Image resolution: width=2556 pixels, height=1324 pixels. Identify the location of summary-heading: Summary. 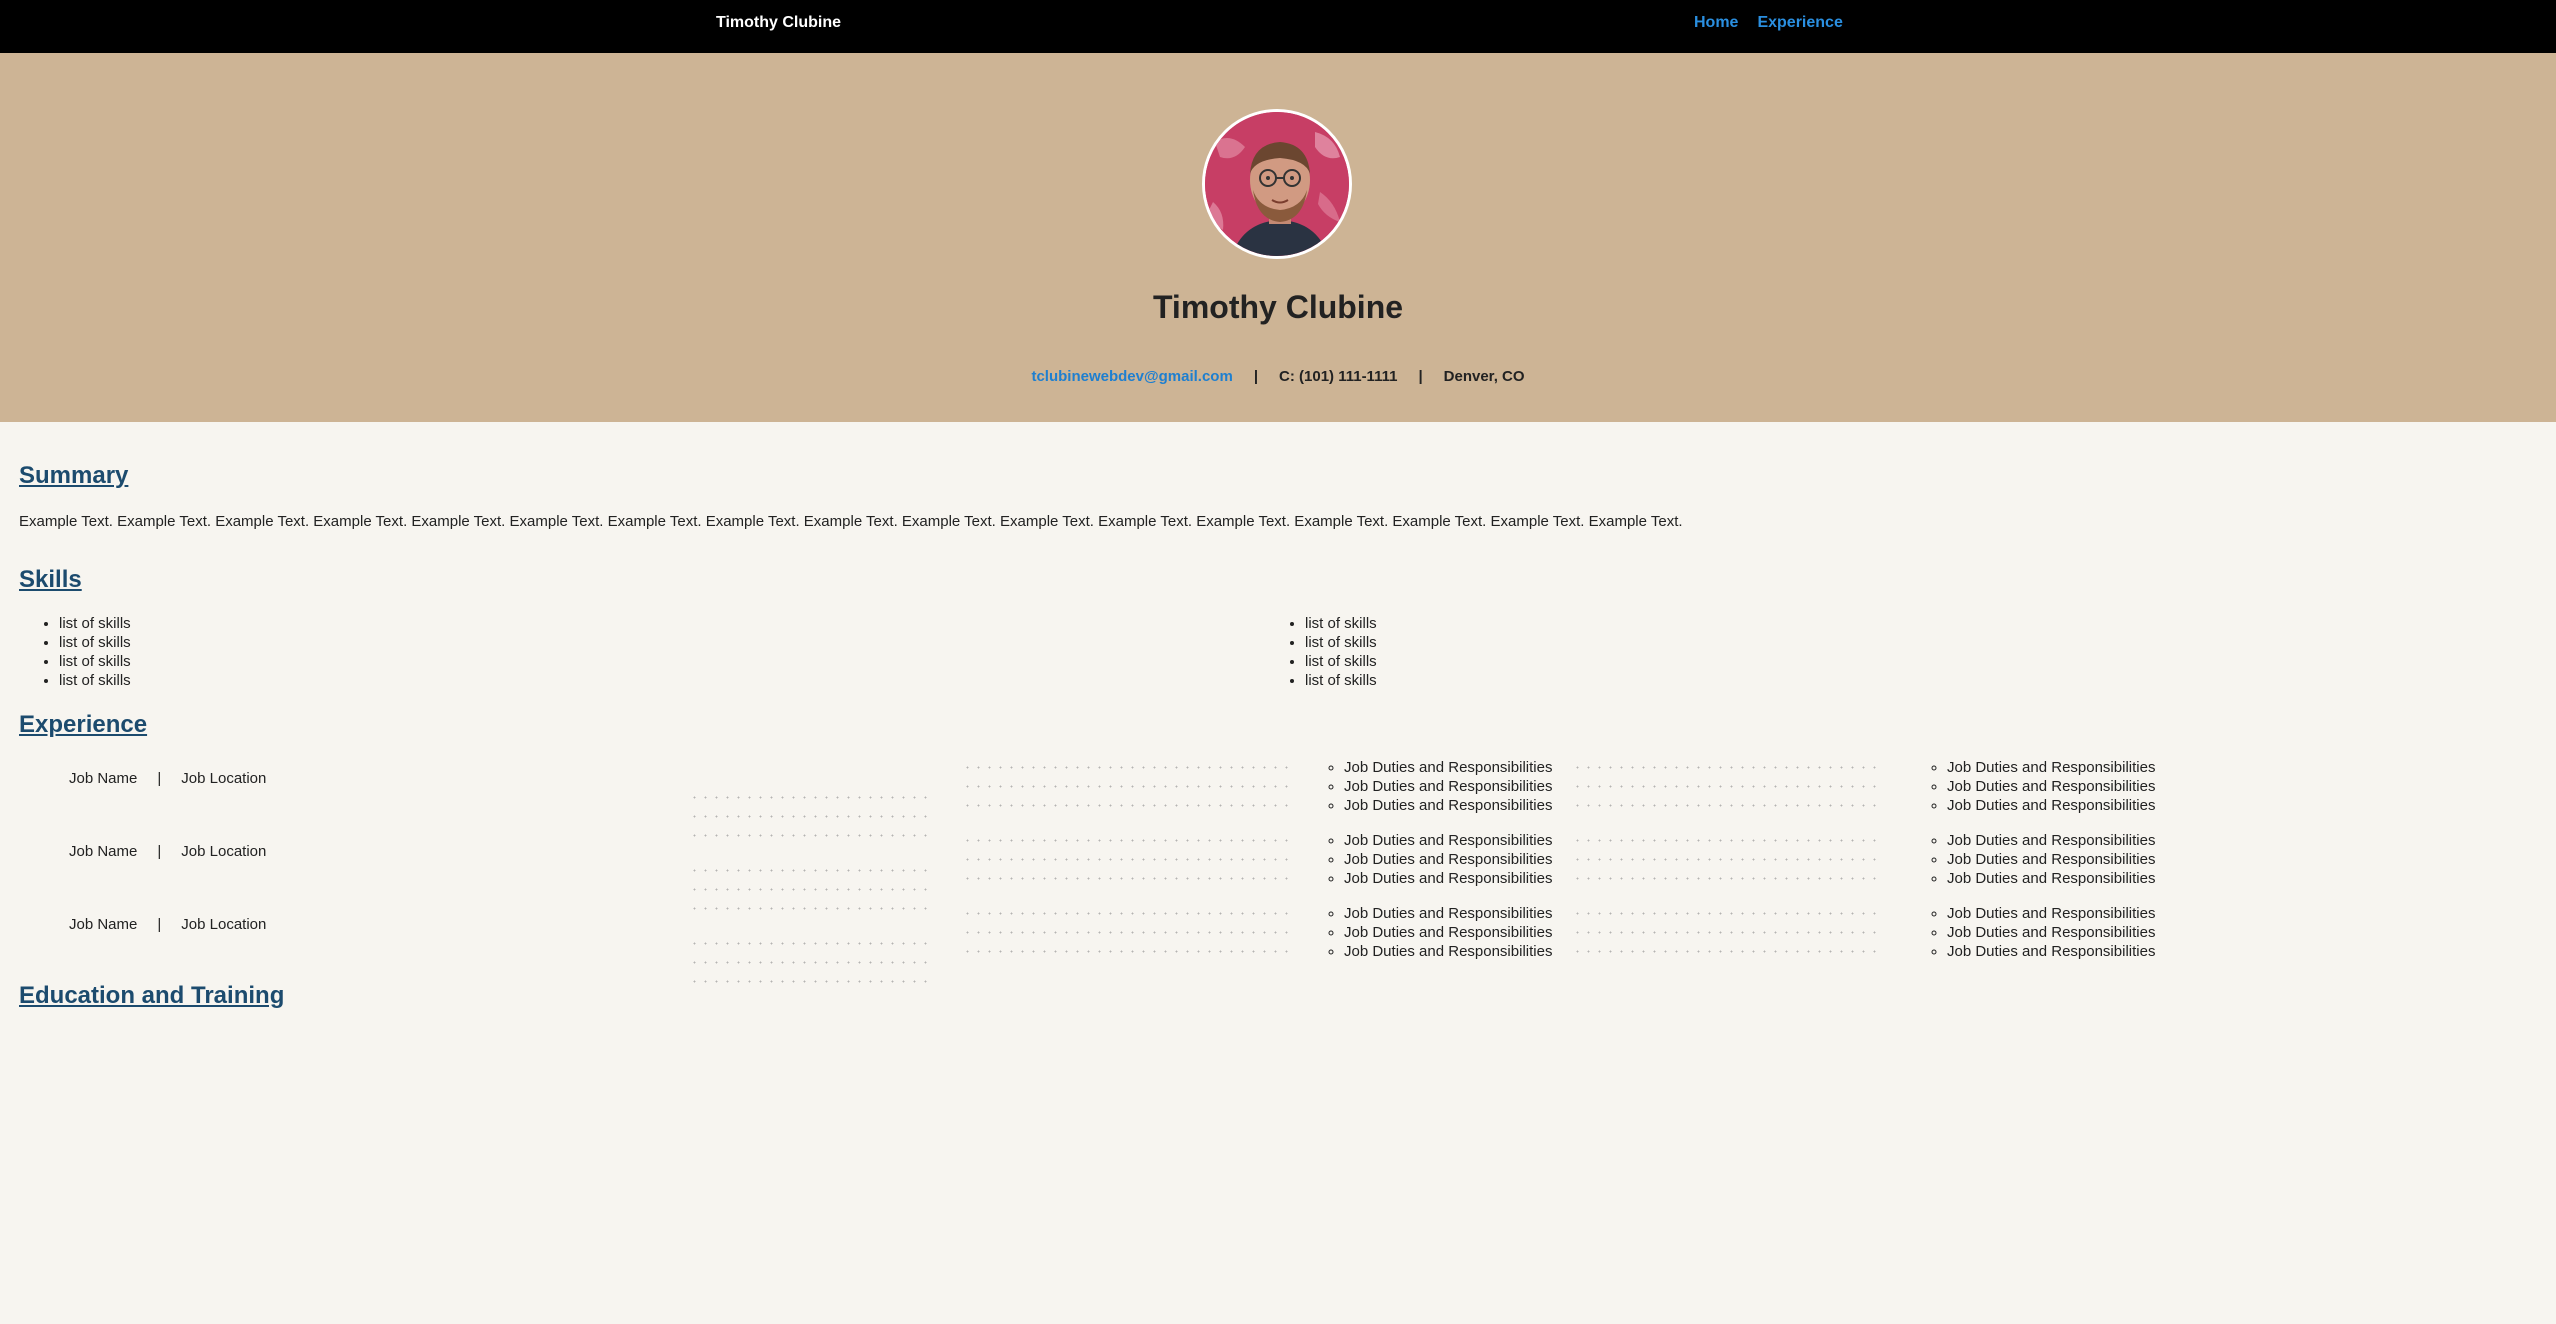
(74, 475).